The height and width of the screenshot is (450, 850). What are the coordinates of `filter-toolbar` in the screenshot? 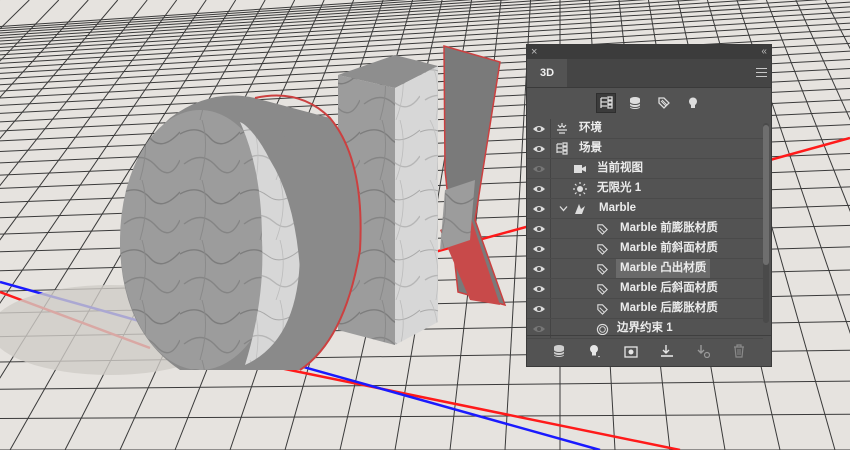 It's located at (649, 104).